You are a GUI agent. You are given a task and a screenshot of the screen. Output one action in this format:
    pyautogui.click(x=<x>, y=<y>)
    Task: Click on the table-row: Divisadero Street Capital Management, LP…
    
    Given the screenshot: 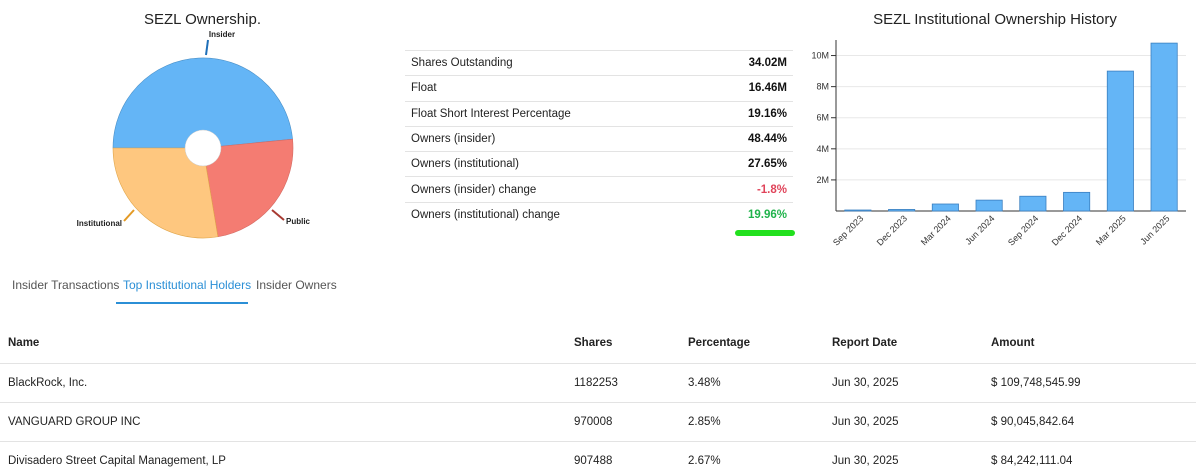 What is the action you would take?
    pyautogui.click(x=598, y=458)
    